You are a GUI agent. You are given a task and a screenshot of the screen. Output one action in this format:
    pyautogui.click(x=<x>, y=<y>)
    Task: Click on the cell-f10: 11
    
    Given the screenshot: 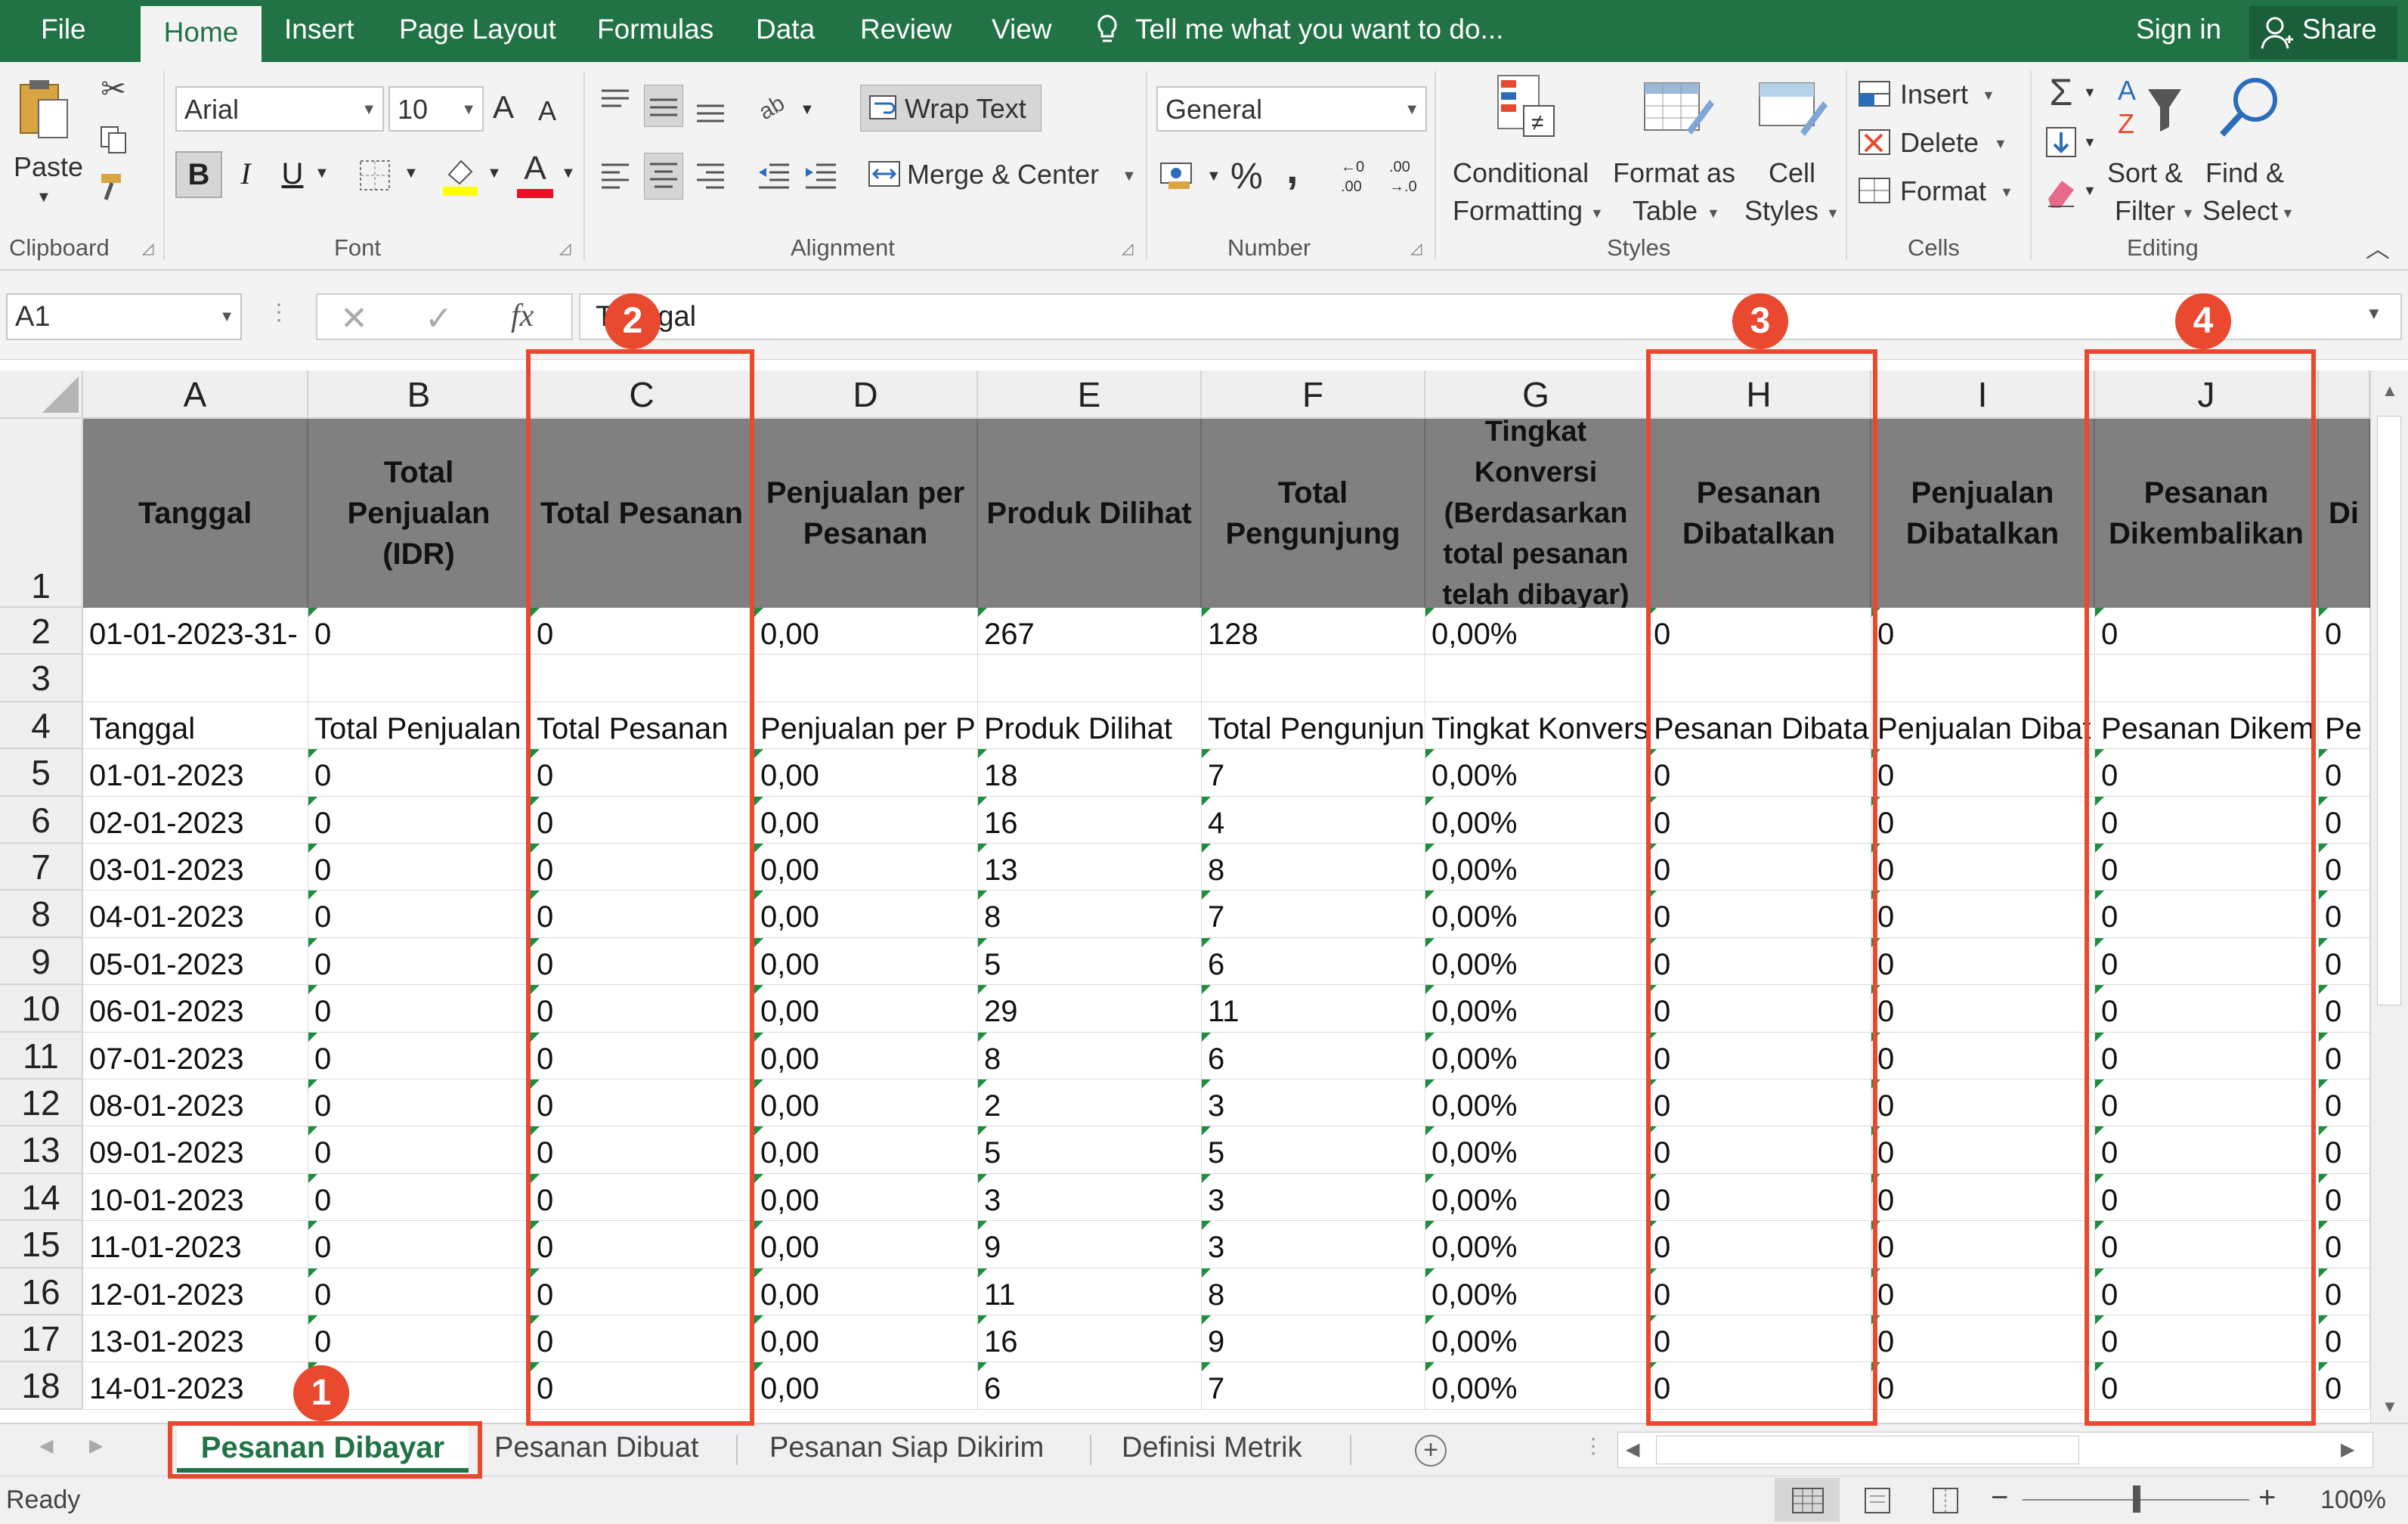 What is the action you would take?
    pyautogui.click(x=1313, y=1009)
    